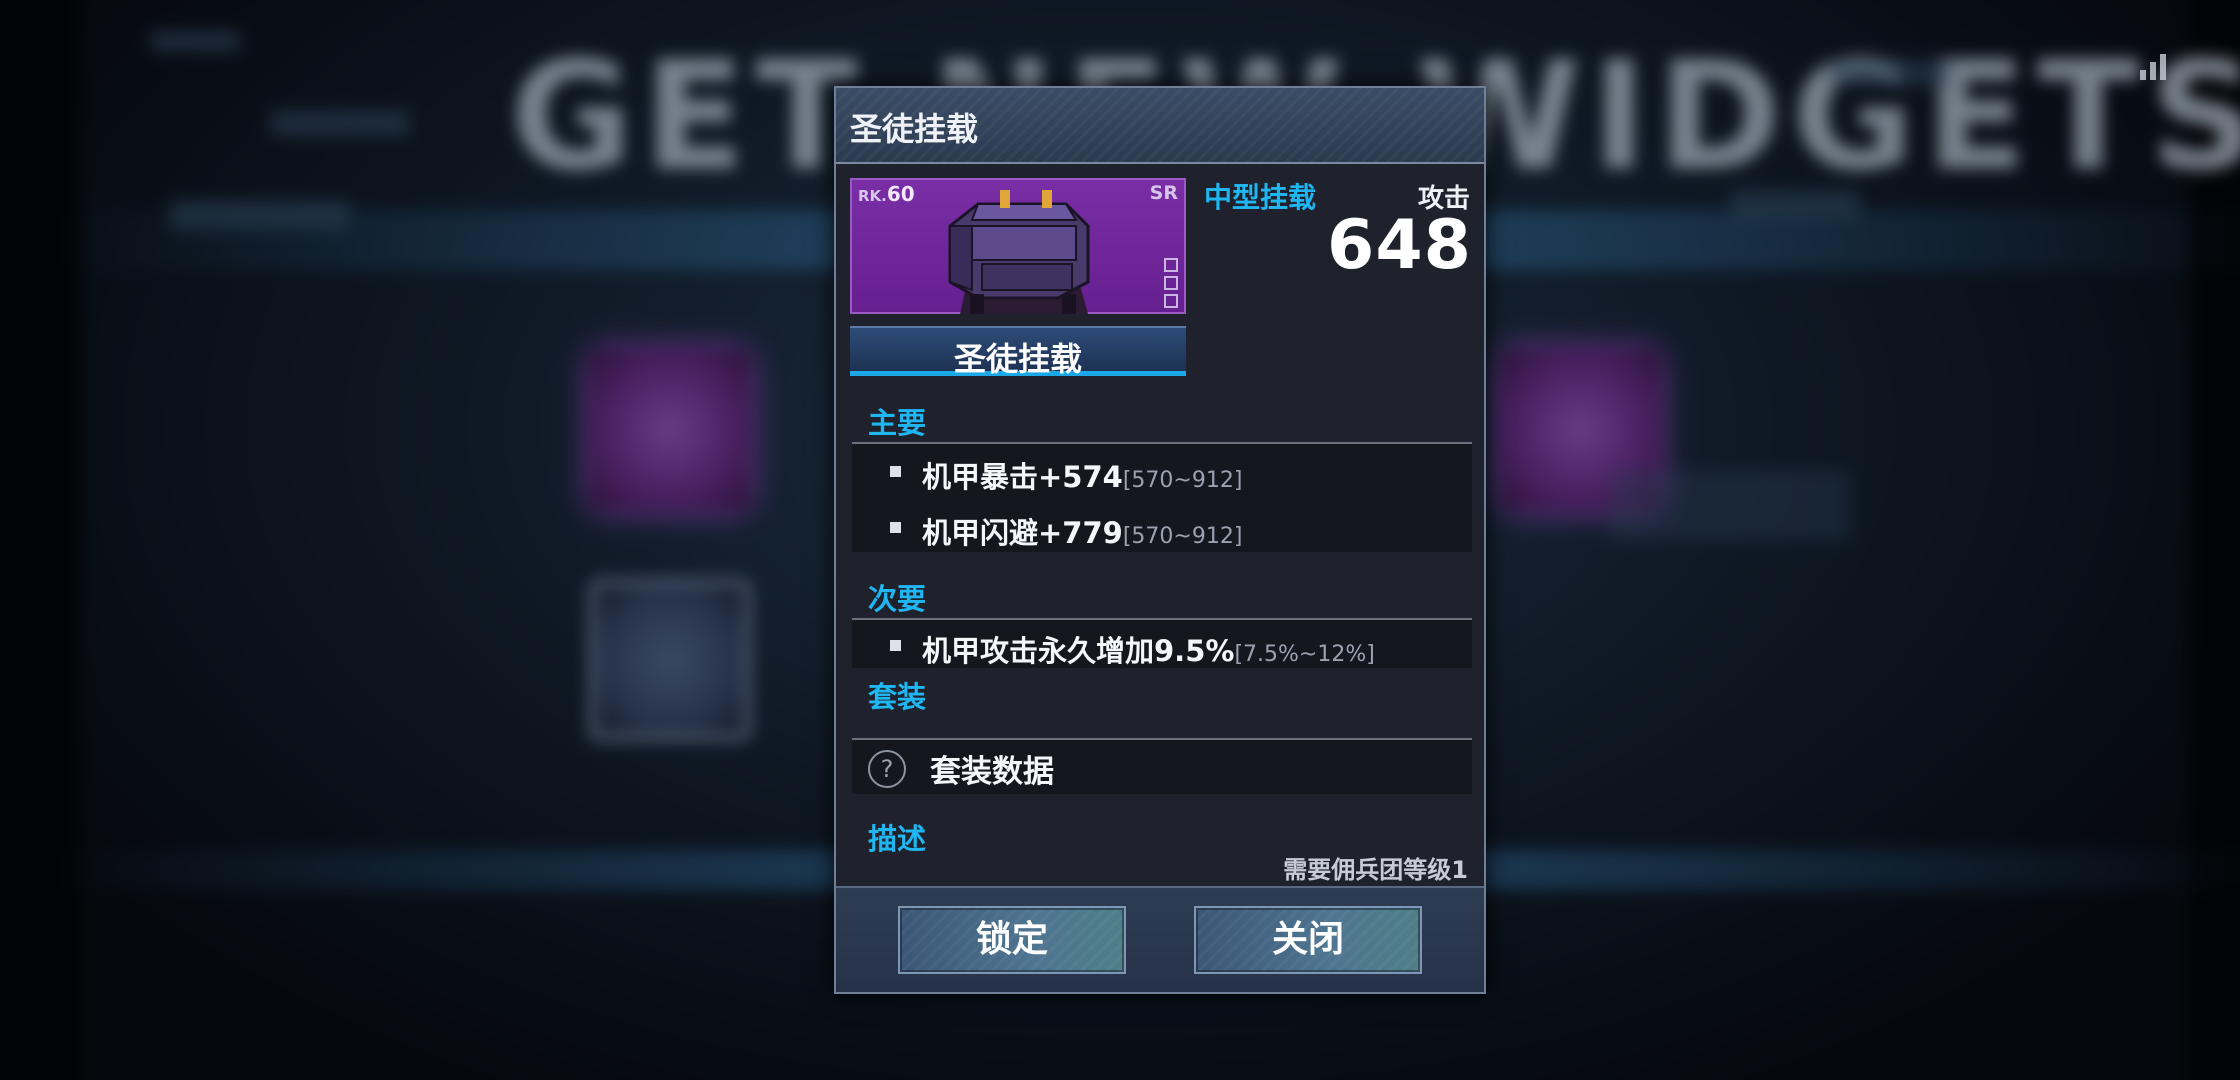 This screenshot has height=1080, width=2240. I want to click on set-box: ? 套装数据, so click(1162, 766).